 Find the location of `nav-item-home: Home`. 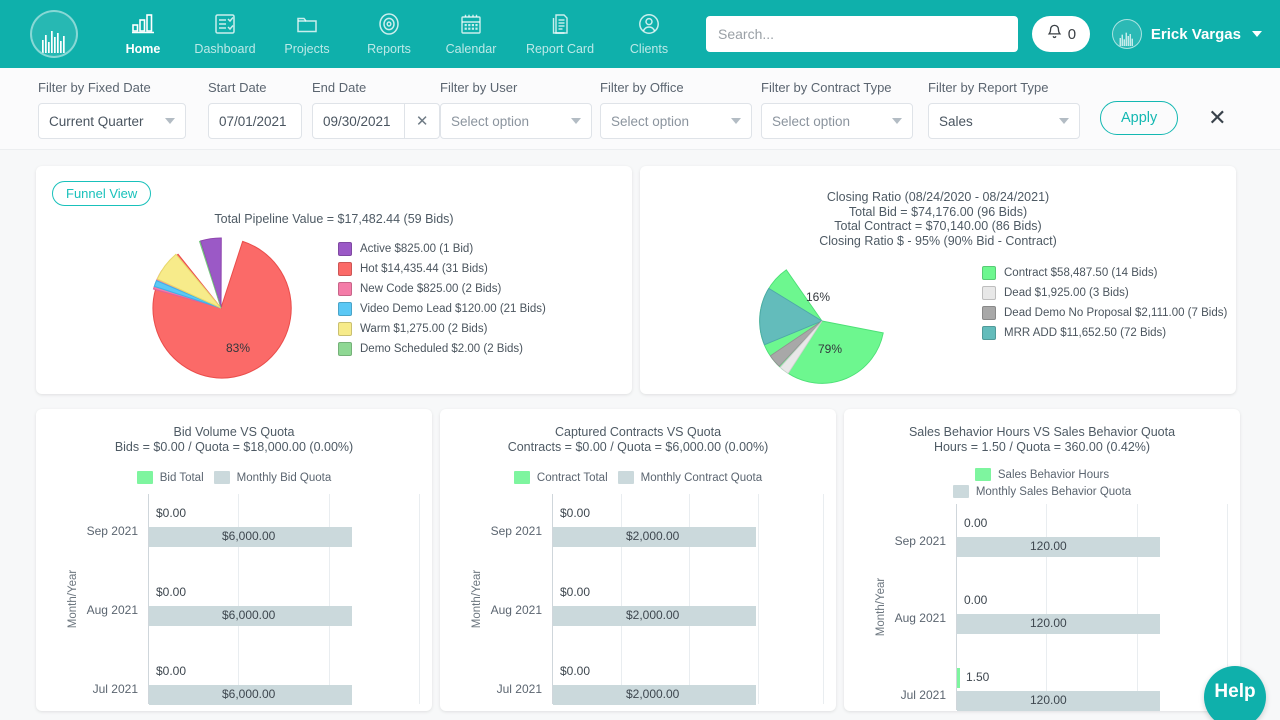

nav-item-home: Home is located at coordinates (143, 34).